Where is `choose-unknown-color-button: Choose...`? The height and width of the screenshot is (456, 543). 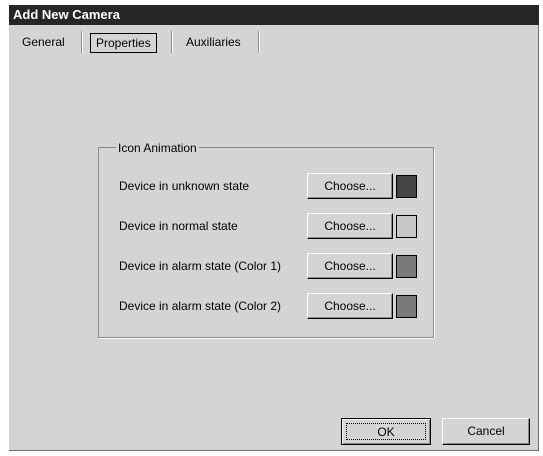 choose-unknown-color-button: Choose... is located at coordinates (350, 186).